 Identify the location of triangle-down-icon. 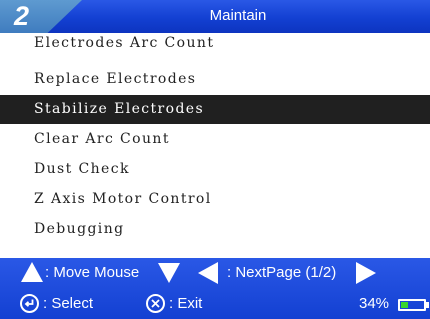
(169, 273).